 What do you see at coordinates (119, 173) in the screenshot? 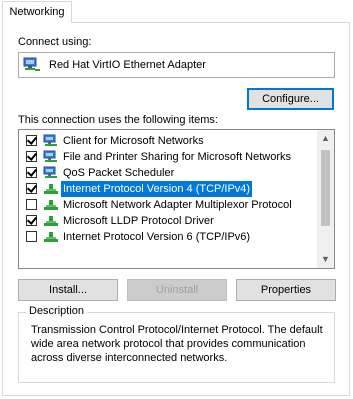
I see `item-label: QoS Packet Scheduler` at bounding box center [119, 173].